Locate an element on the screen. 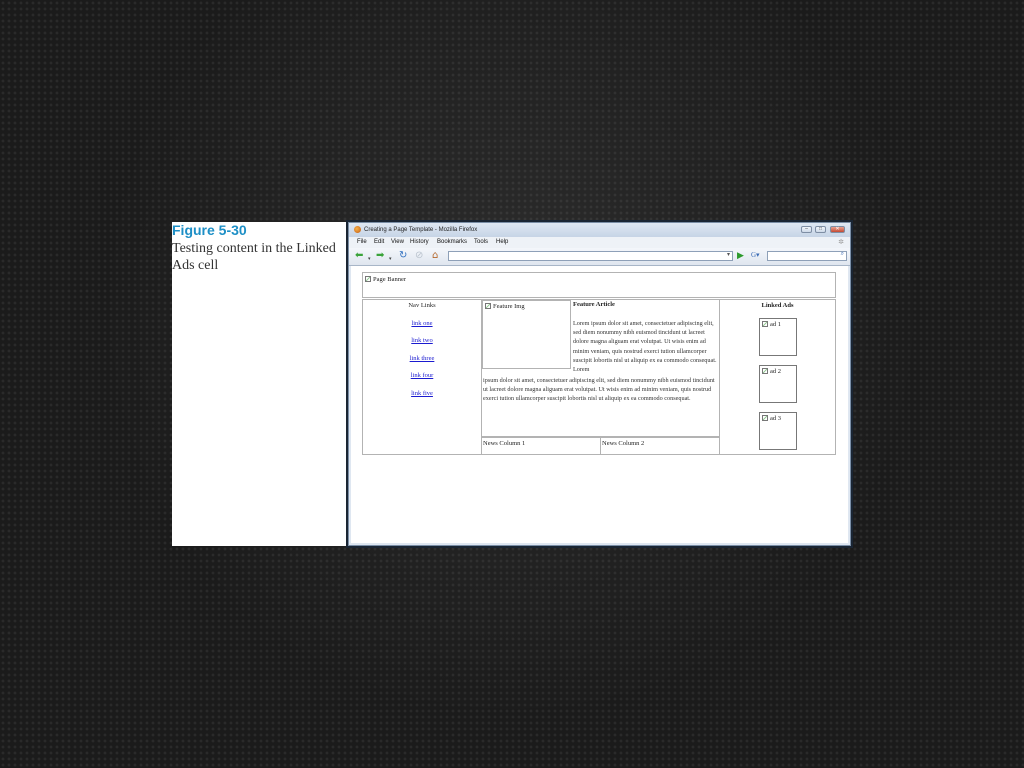 The image size is (1024, 768). reload-icon: ↻ is located at coordinates (403, 256).